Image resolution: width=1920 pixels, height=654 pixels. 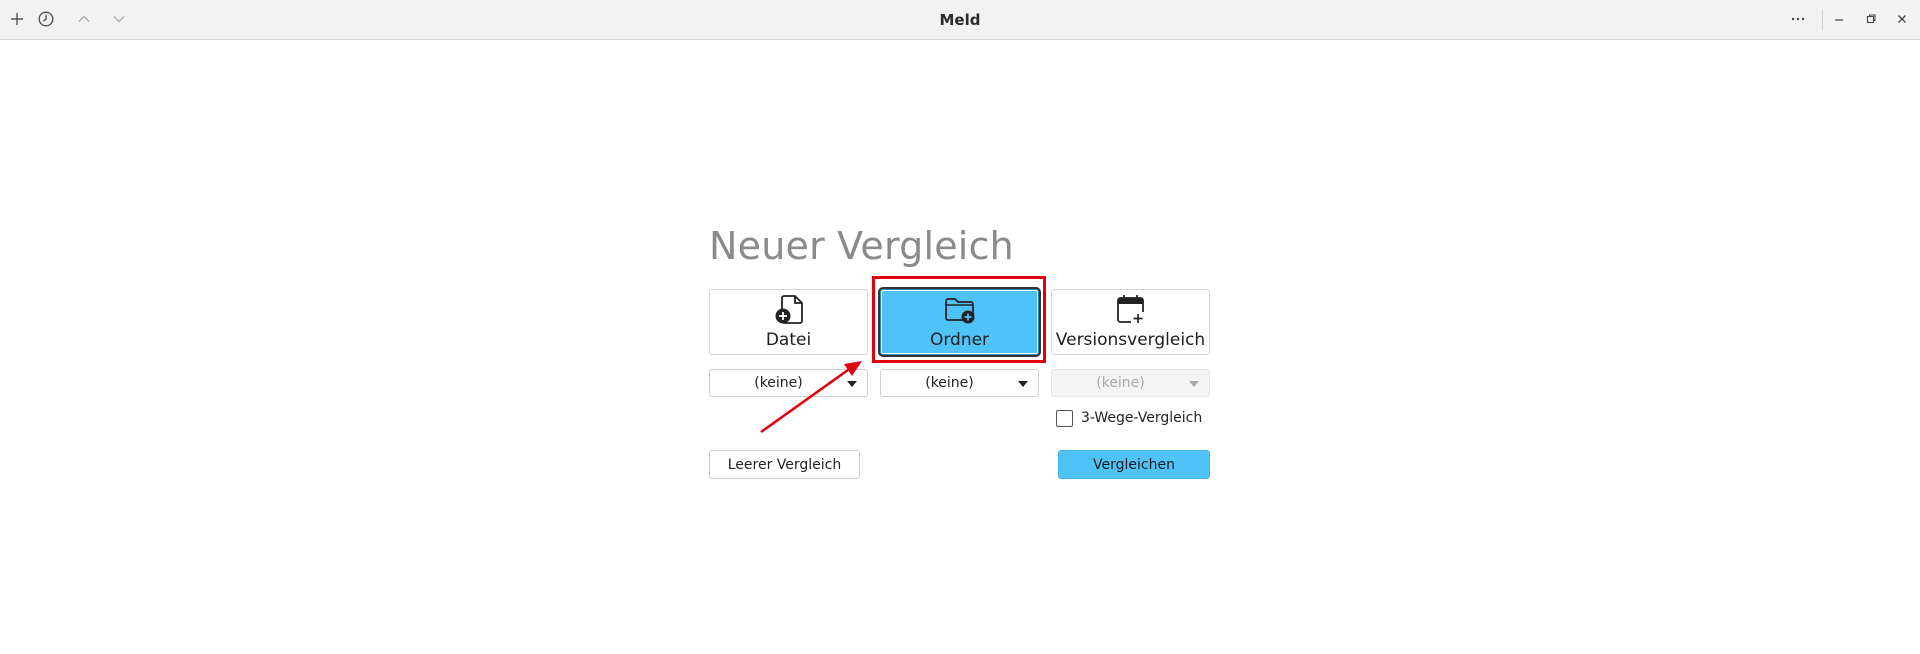 What do you see at coordinates (811, 397) in the screenshot?
I see `arrow-annotation` at bounding box center [811, 397].